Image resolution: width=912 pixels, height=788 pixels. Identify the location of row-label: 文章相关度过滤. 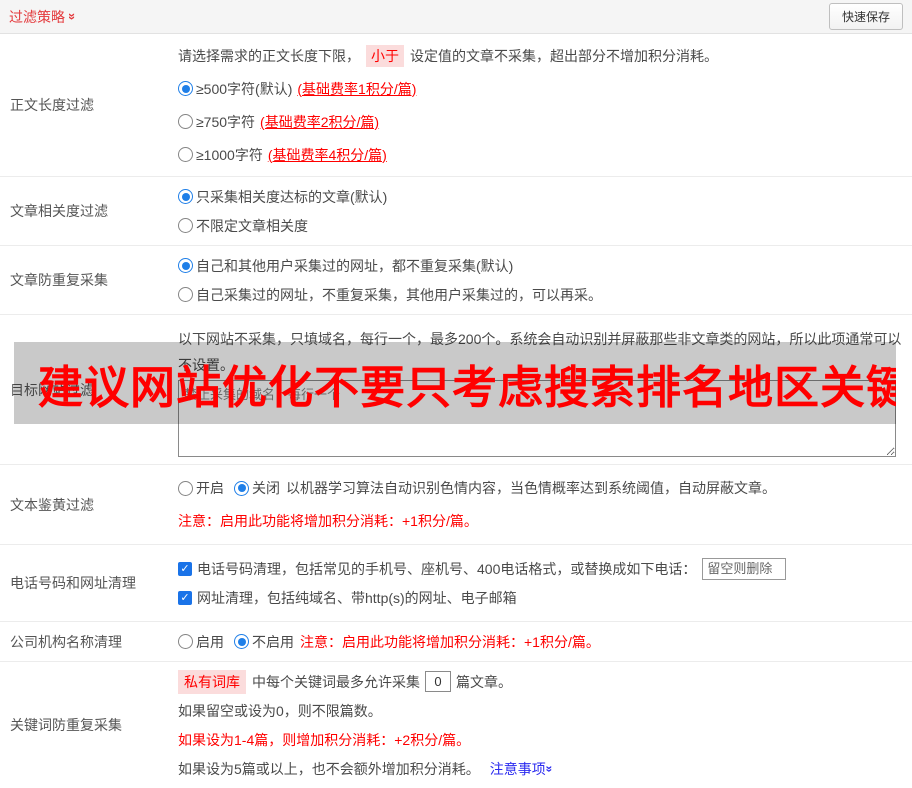
(59, 211).